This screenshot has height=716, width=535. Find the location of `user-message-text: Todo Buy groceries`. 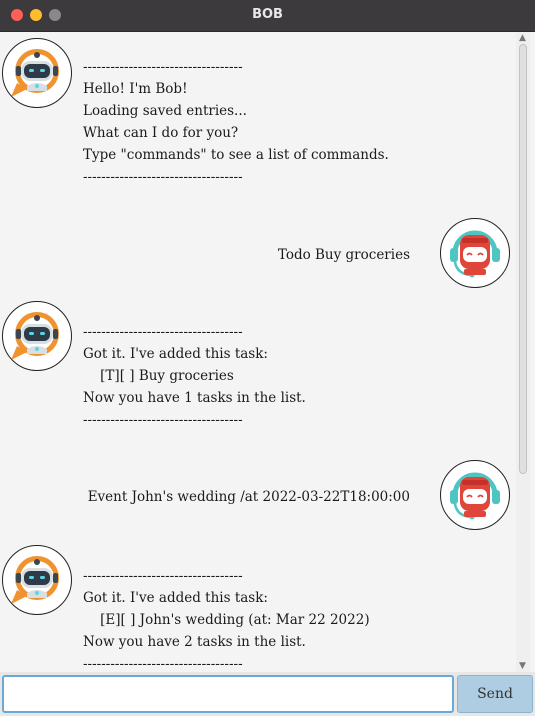

user-message-text: Todo Buy groceries is located at coordinates (343, 255).